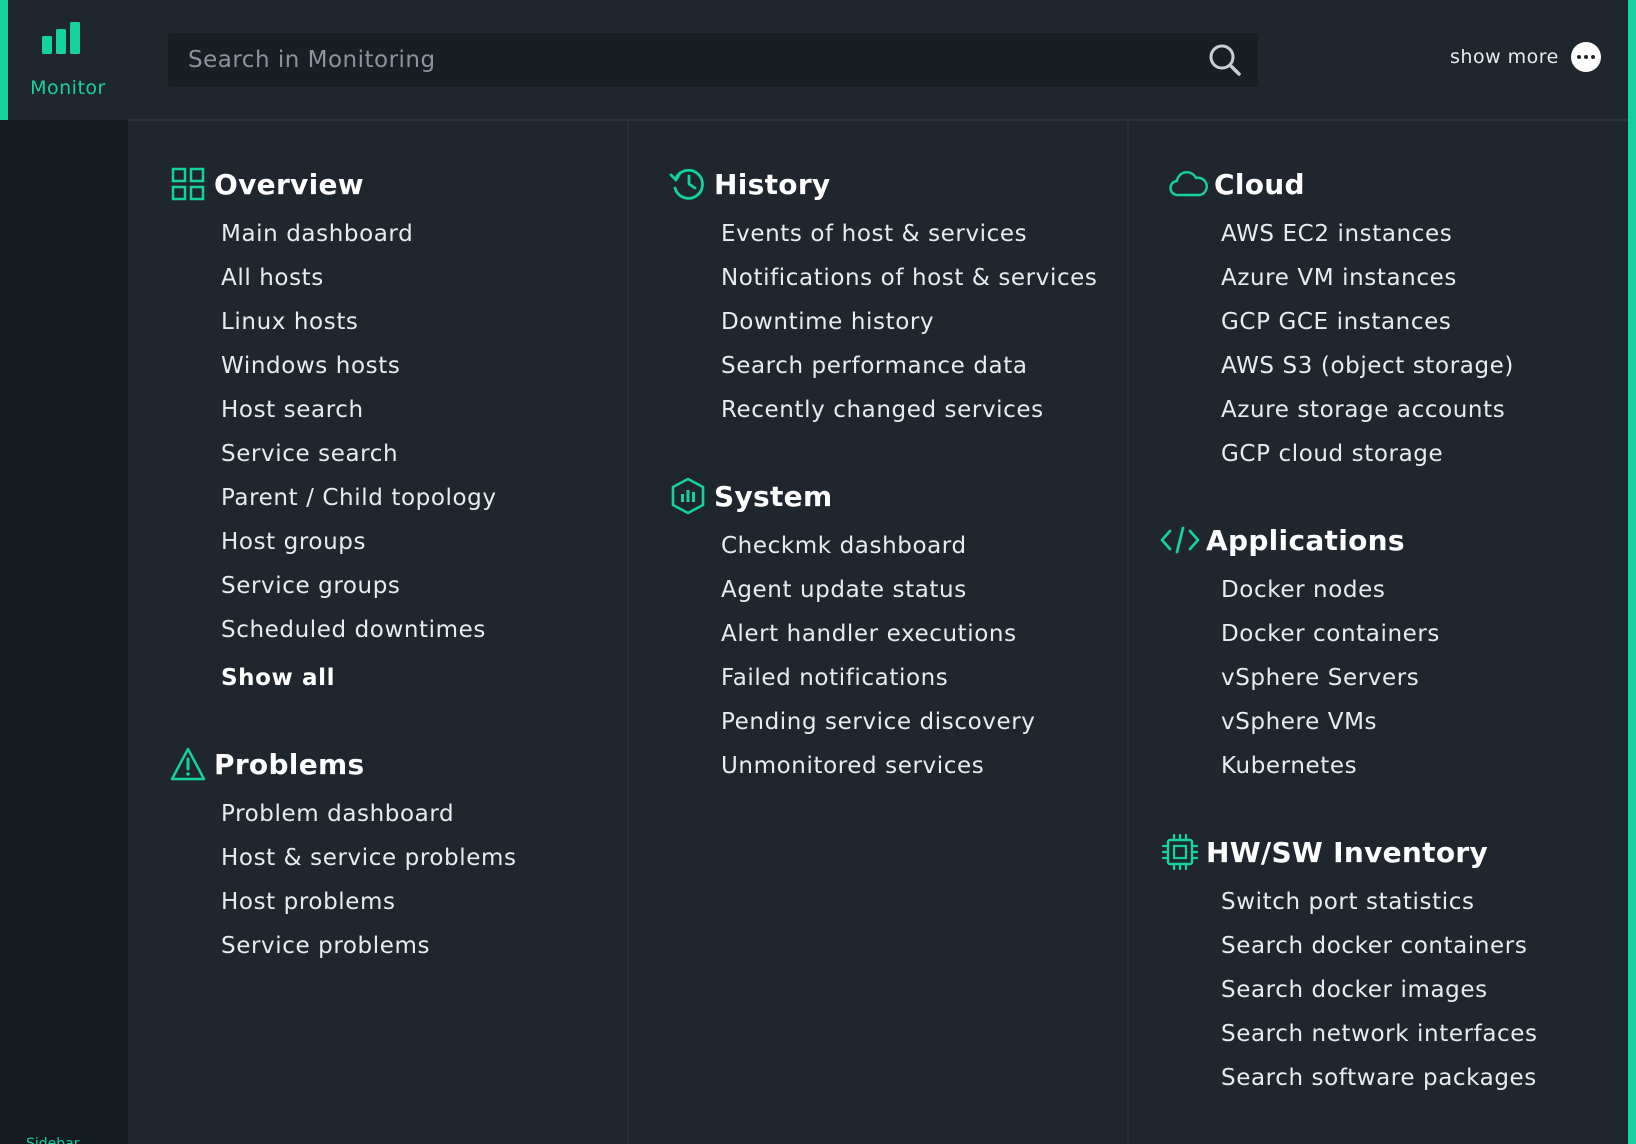 This screenshot has height=1144, width=1636. Describe the element at coordinates (1330, 766) in the screenshot. I see `menu-item-kubernetes: Kubernetes` at that location.